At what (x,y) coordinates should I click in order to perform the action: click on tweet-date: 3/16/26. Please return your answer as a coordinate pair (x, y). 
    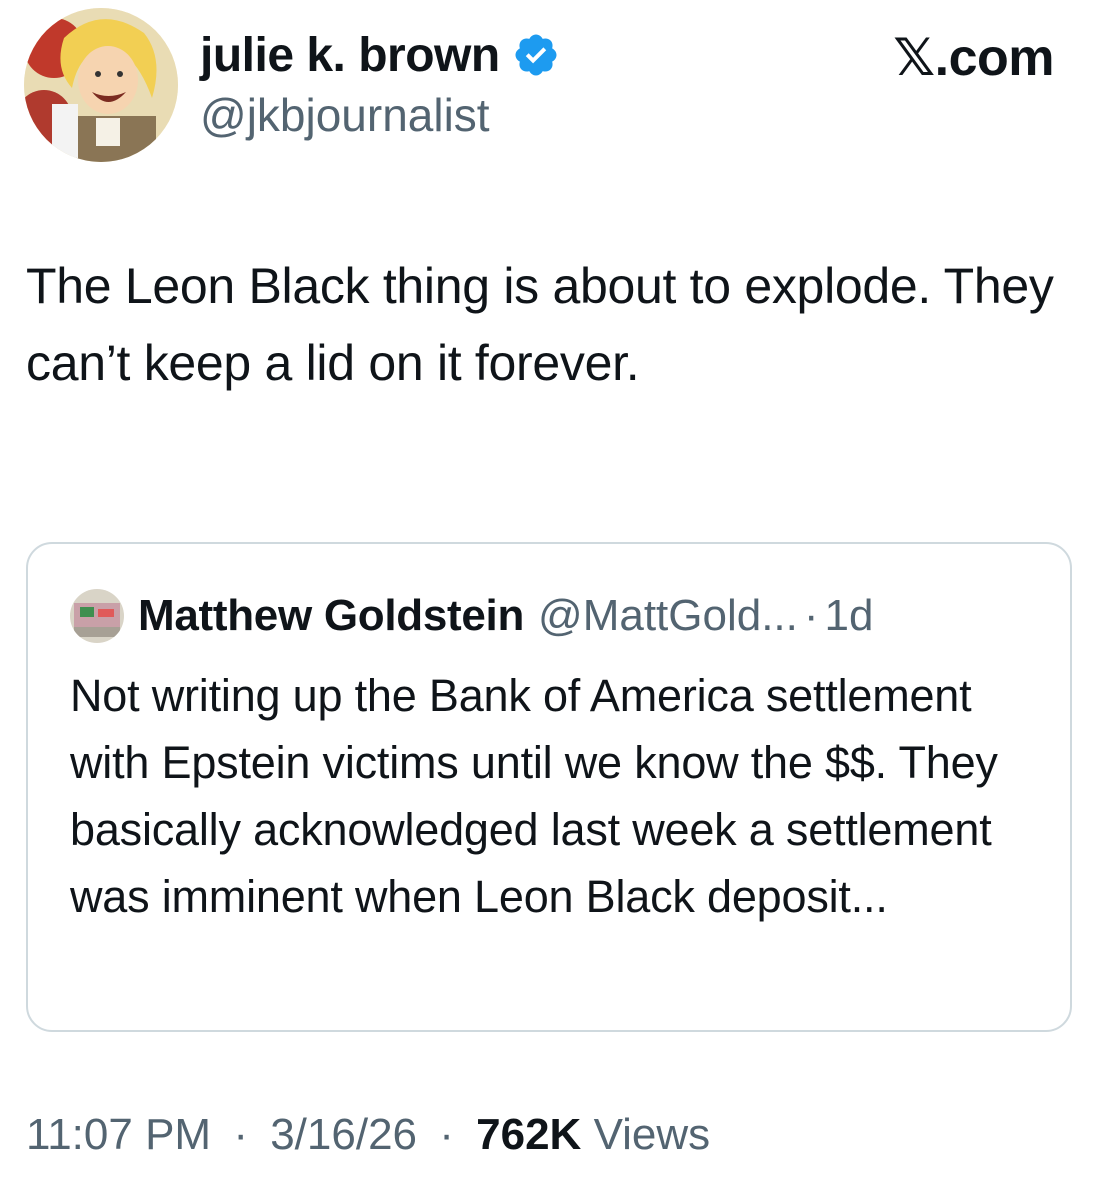
    Looking at the image, I should click on (343, 1134).